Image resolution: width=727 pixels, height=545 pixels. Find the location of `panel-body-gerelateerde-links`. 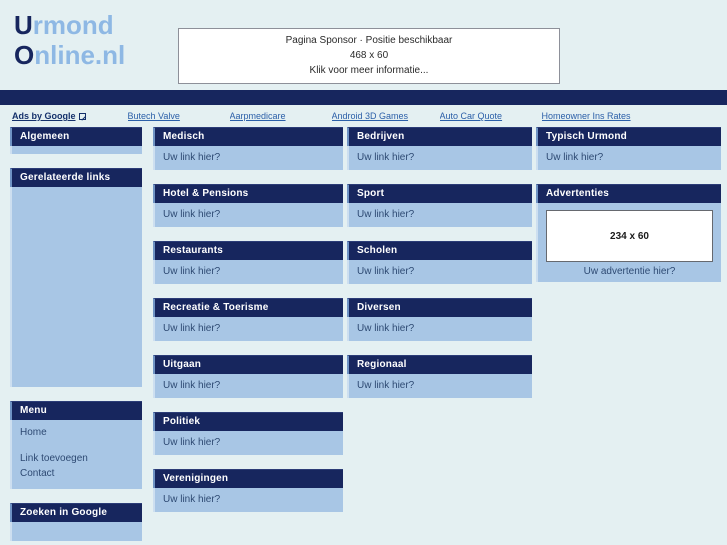

panel-body-gerelateerde-links is located at coordinates (76, 287).